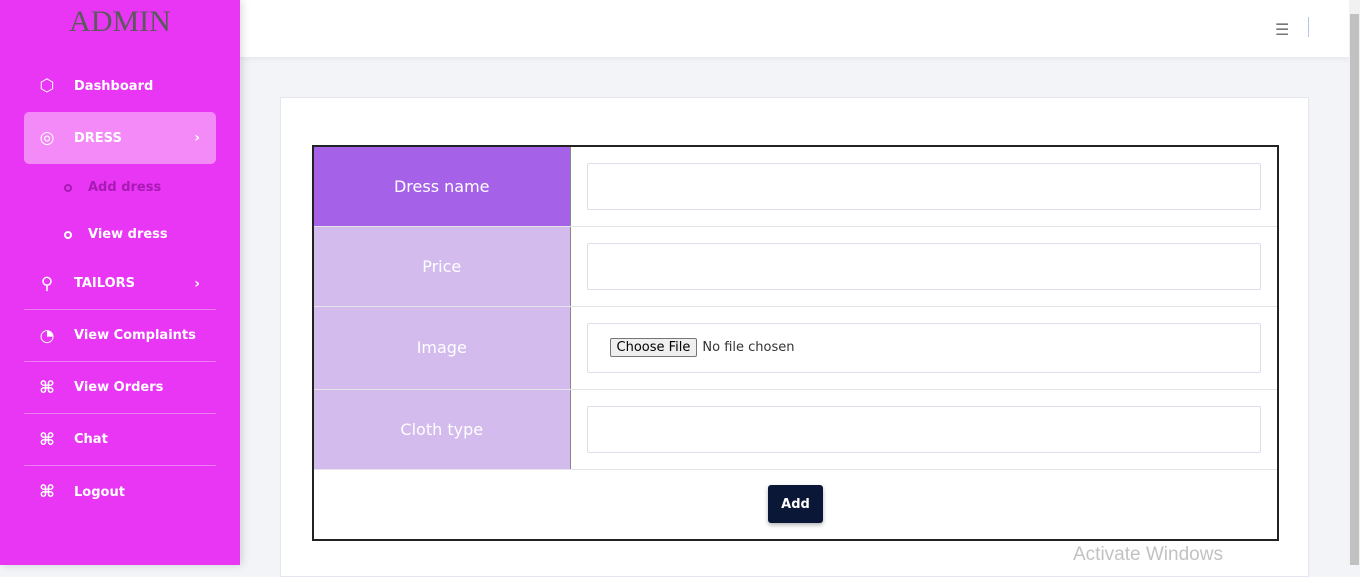  Describe the element at coordinates (98, 138) in the screenshot. I see `sidebar-item-label: DRESS` at that location.